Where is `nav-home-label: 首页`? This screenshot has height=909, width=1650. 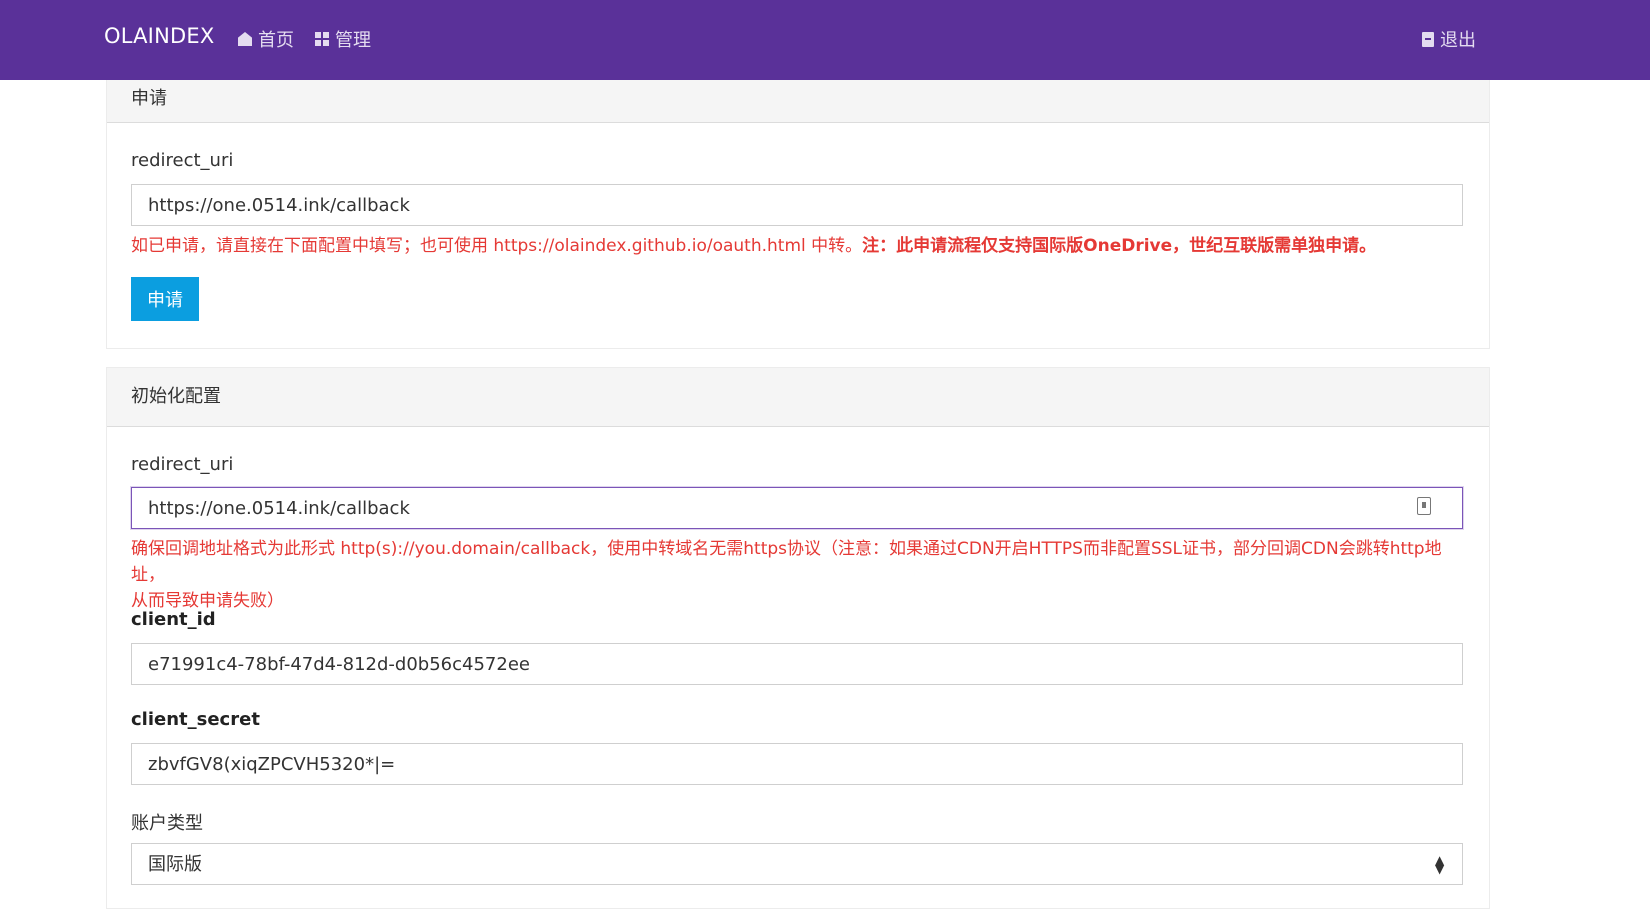
nav-home-label: 首页 is located at coordinates (276, 40).